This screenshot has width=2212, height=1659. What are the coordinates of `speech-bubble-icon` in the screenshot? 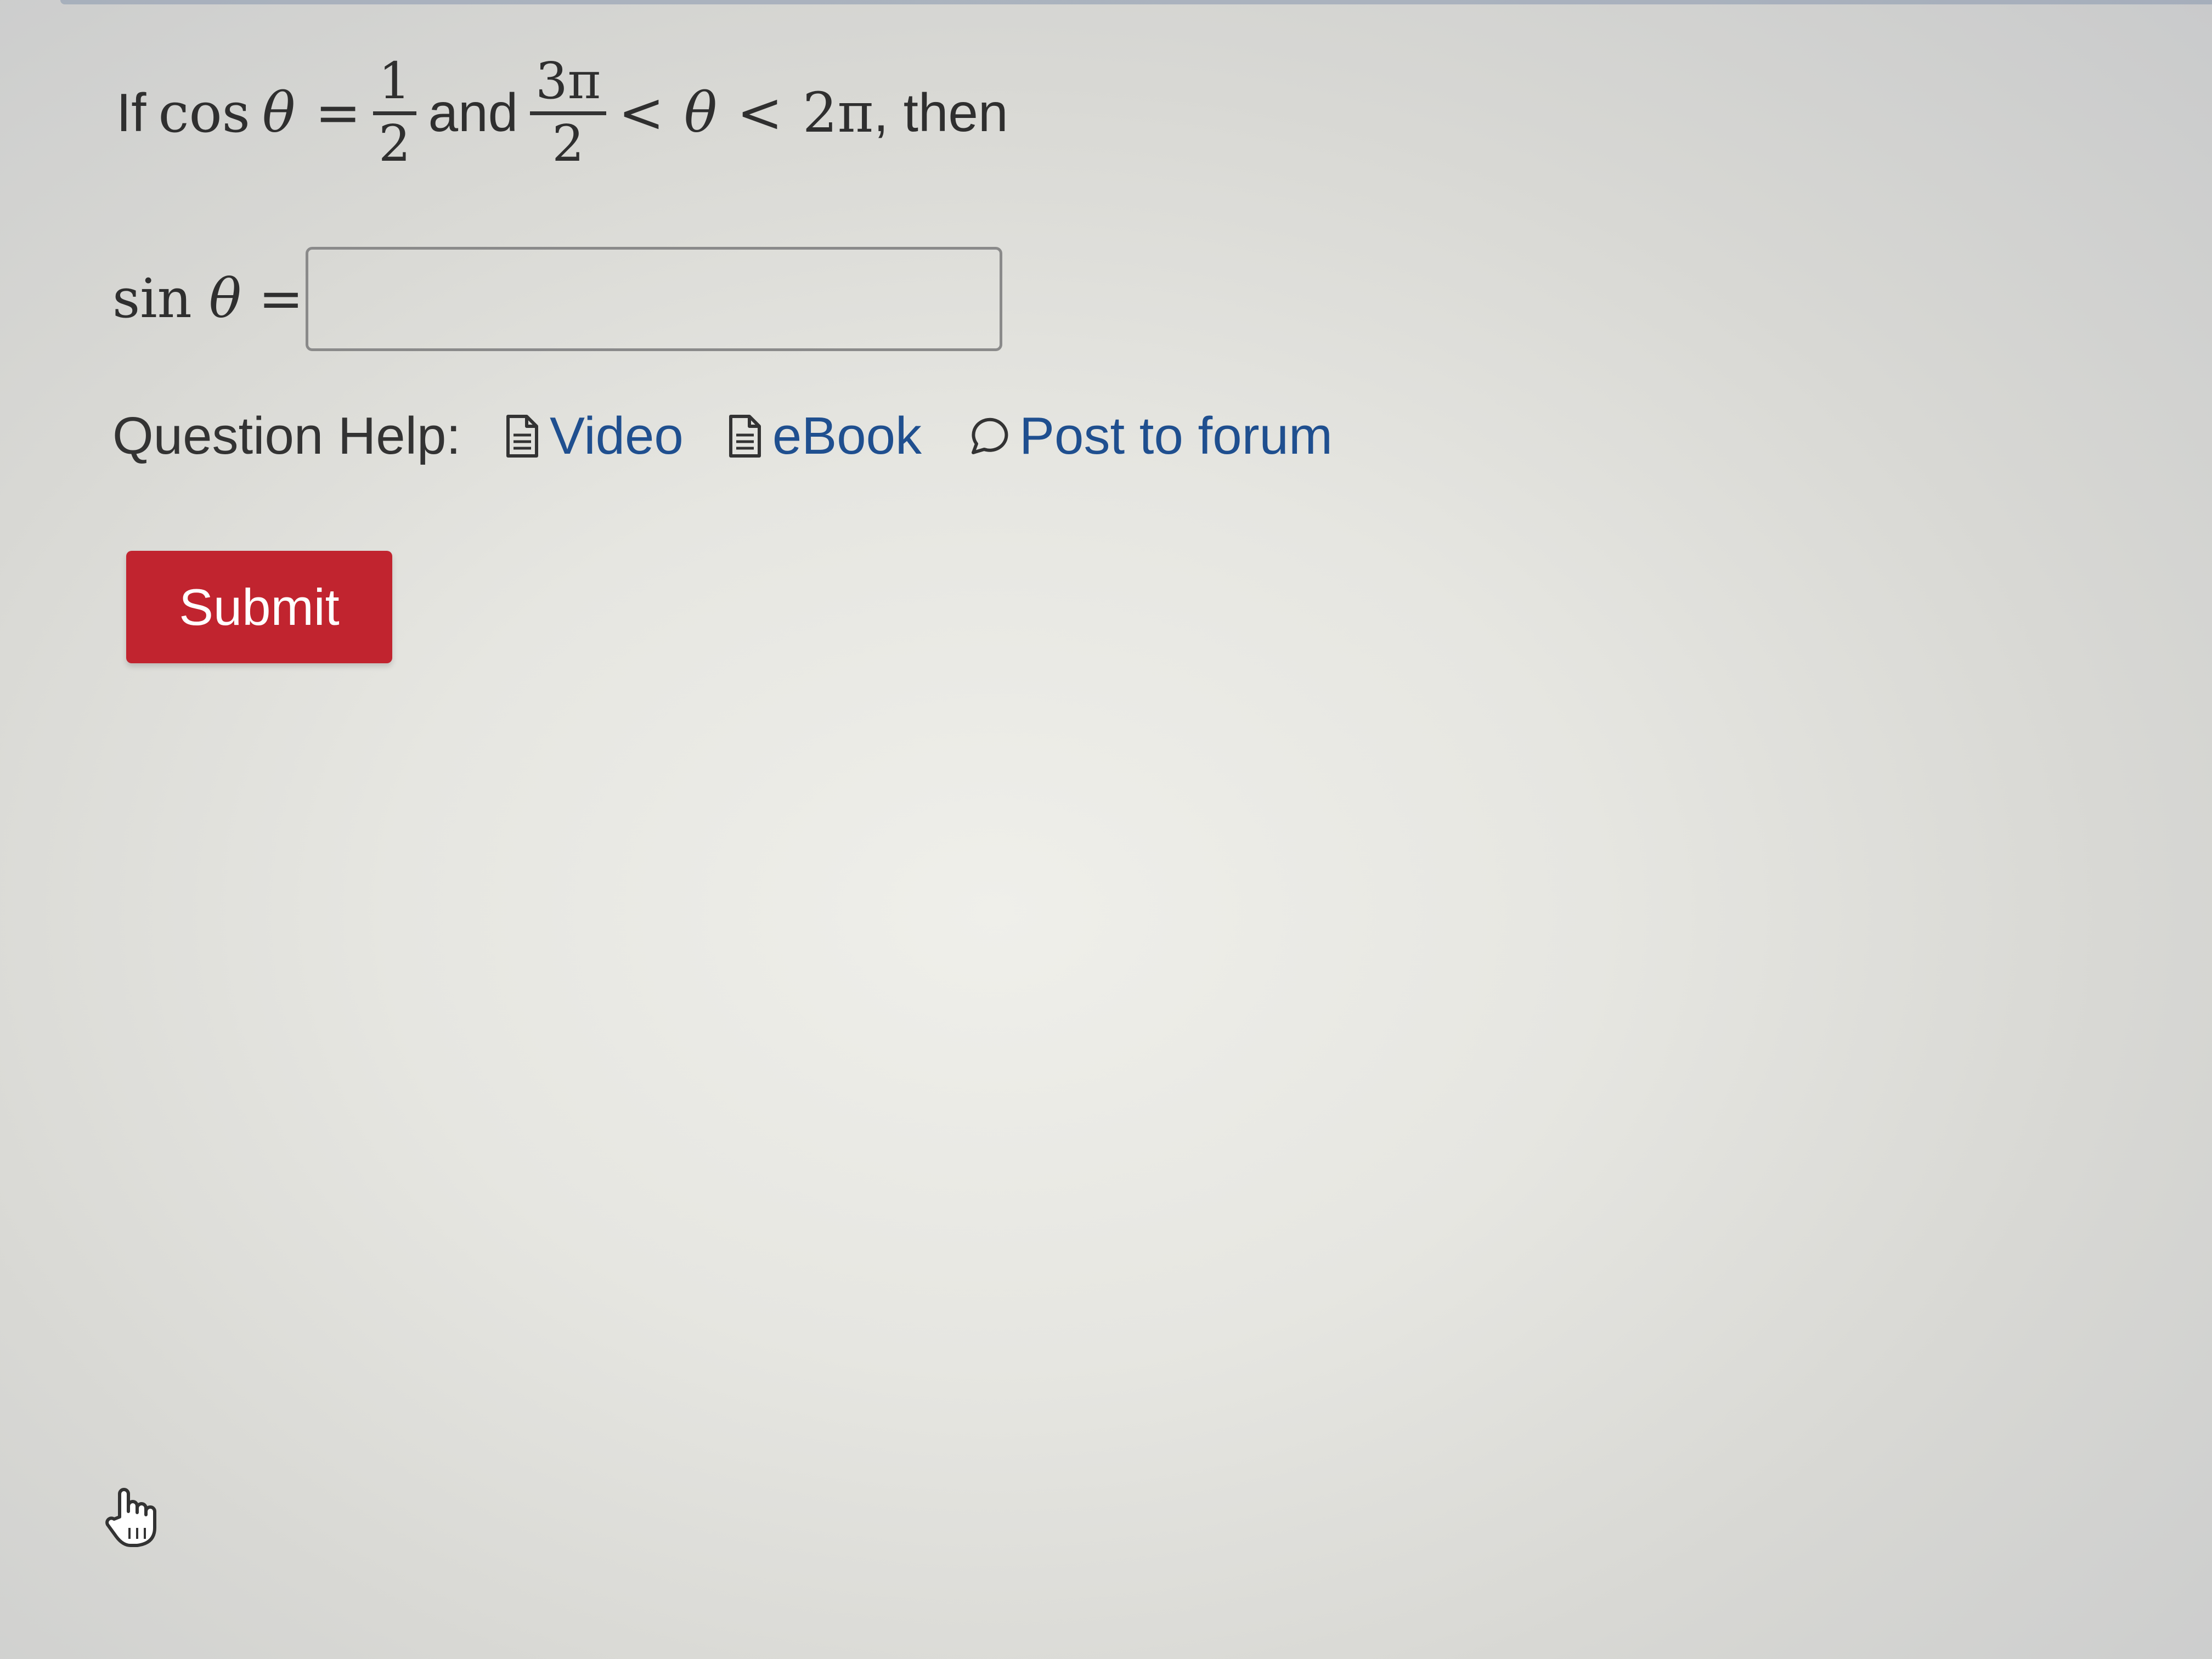 It's located at (990, 436).